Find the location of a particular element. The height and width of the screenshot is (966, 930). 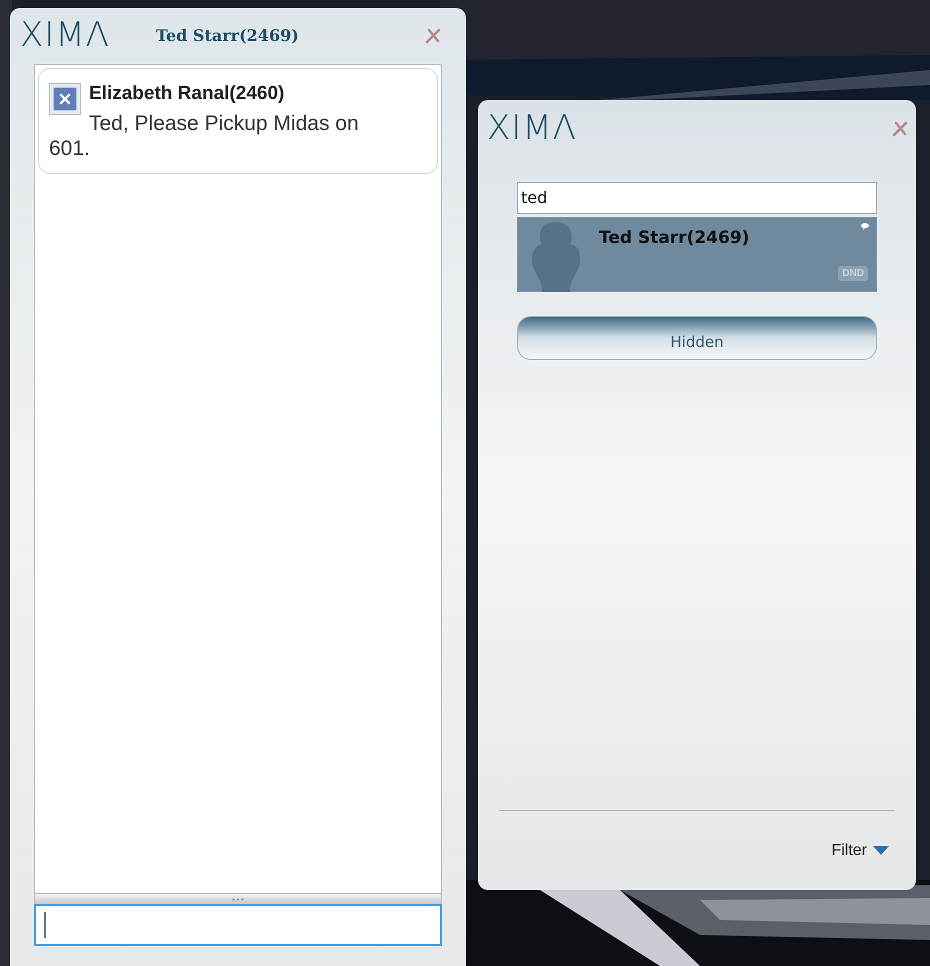

filter-button: Filter is located at coordinates (860, 850).